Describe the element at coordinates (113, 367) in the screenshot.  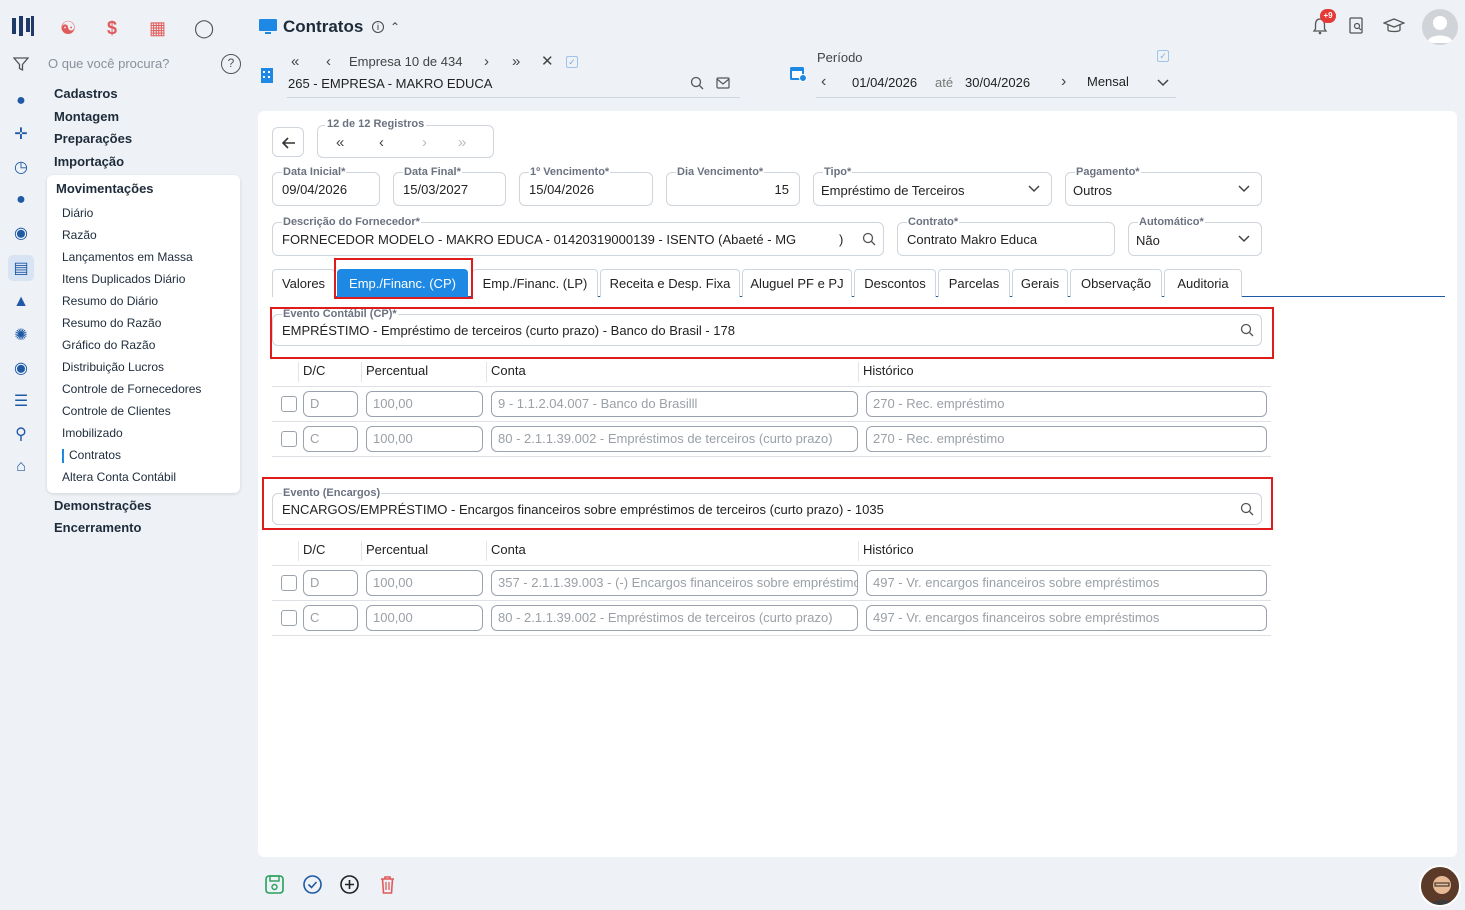
I see `submenu-distribuicao-lucros: Distribuição Lucros` at that location.